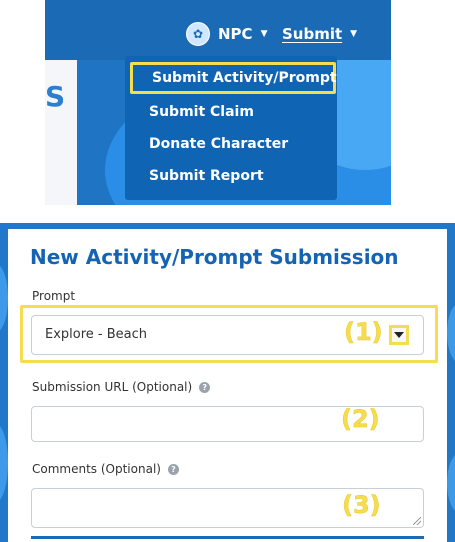  I want to click on prompt-selected-value: Explore - Beach, so click(96, 334).